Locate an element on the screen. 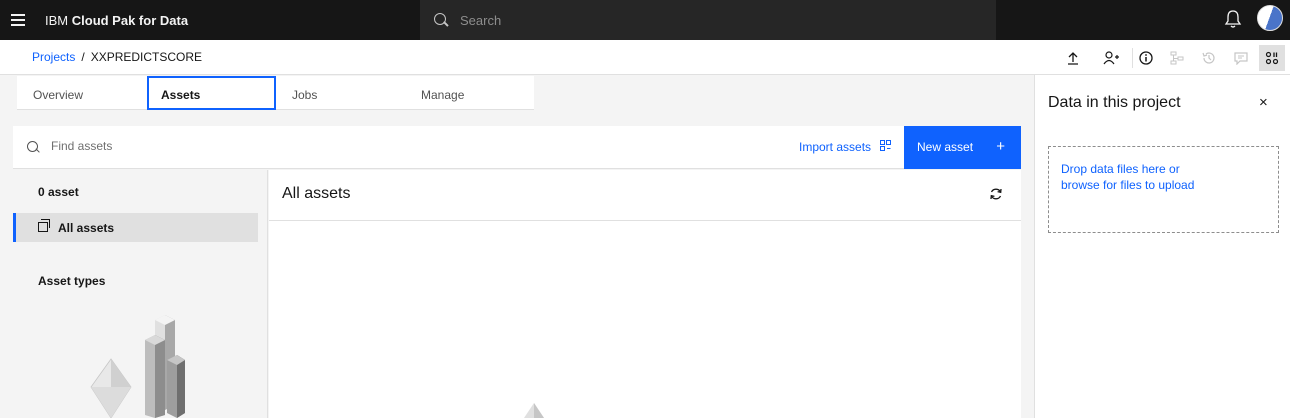 The image size is (1290, 418). import-assets-button: Import assets is located at coordinates (845, 147).